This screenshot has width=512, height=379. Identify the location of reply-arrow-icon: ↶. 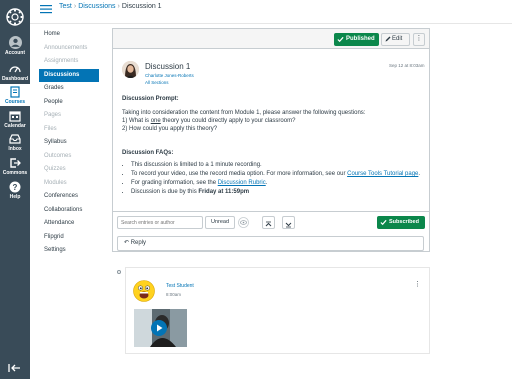
(127, 243).